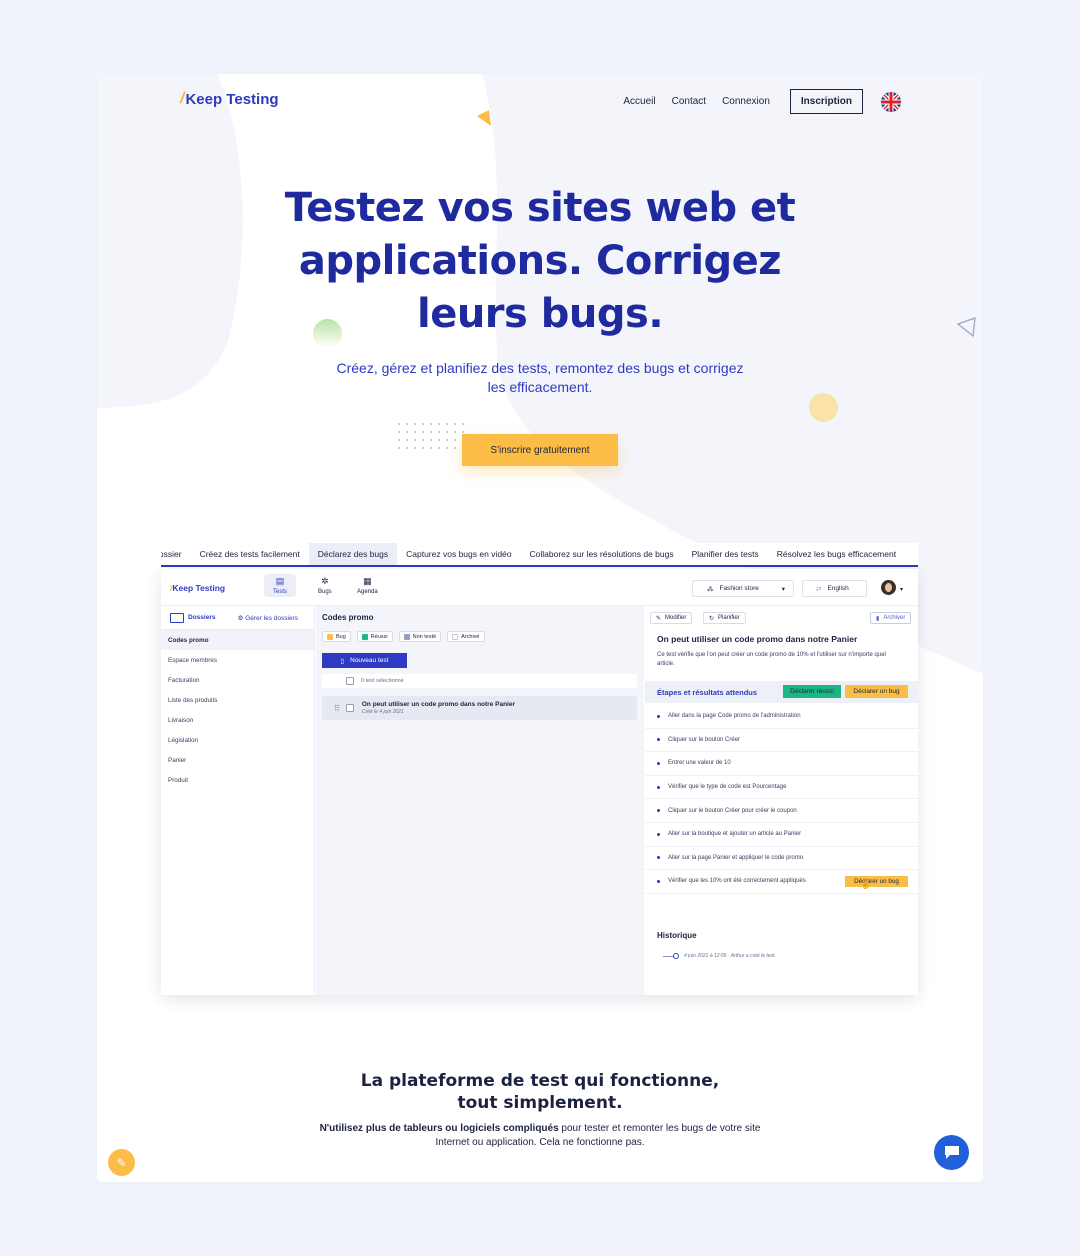  I want to click on calendar-icon: ▦, so click(367, 581).